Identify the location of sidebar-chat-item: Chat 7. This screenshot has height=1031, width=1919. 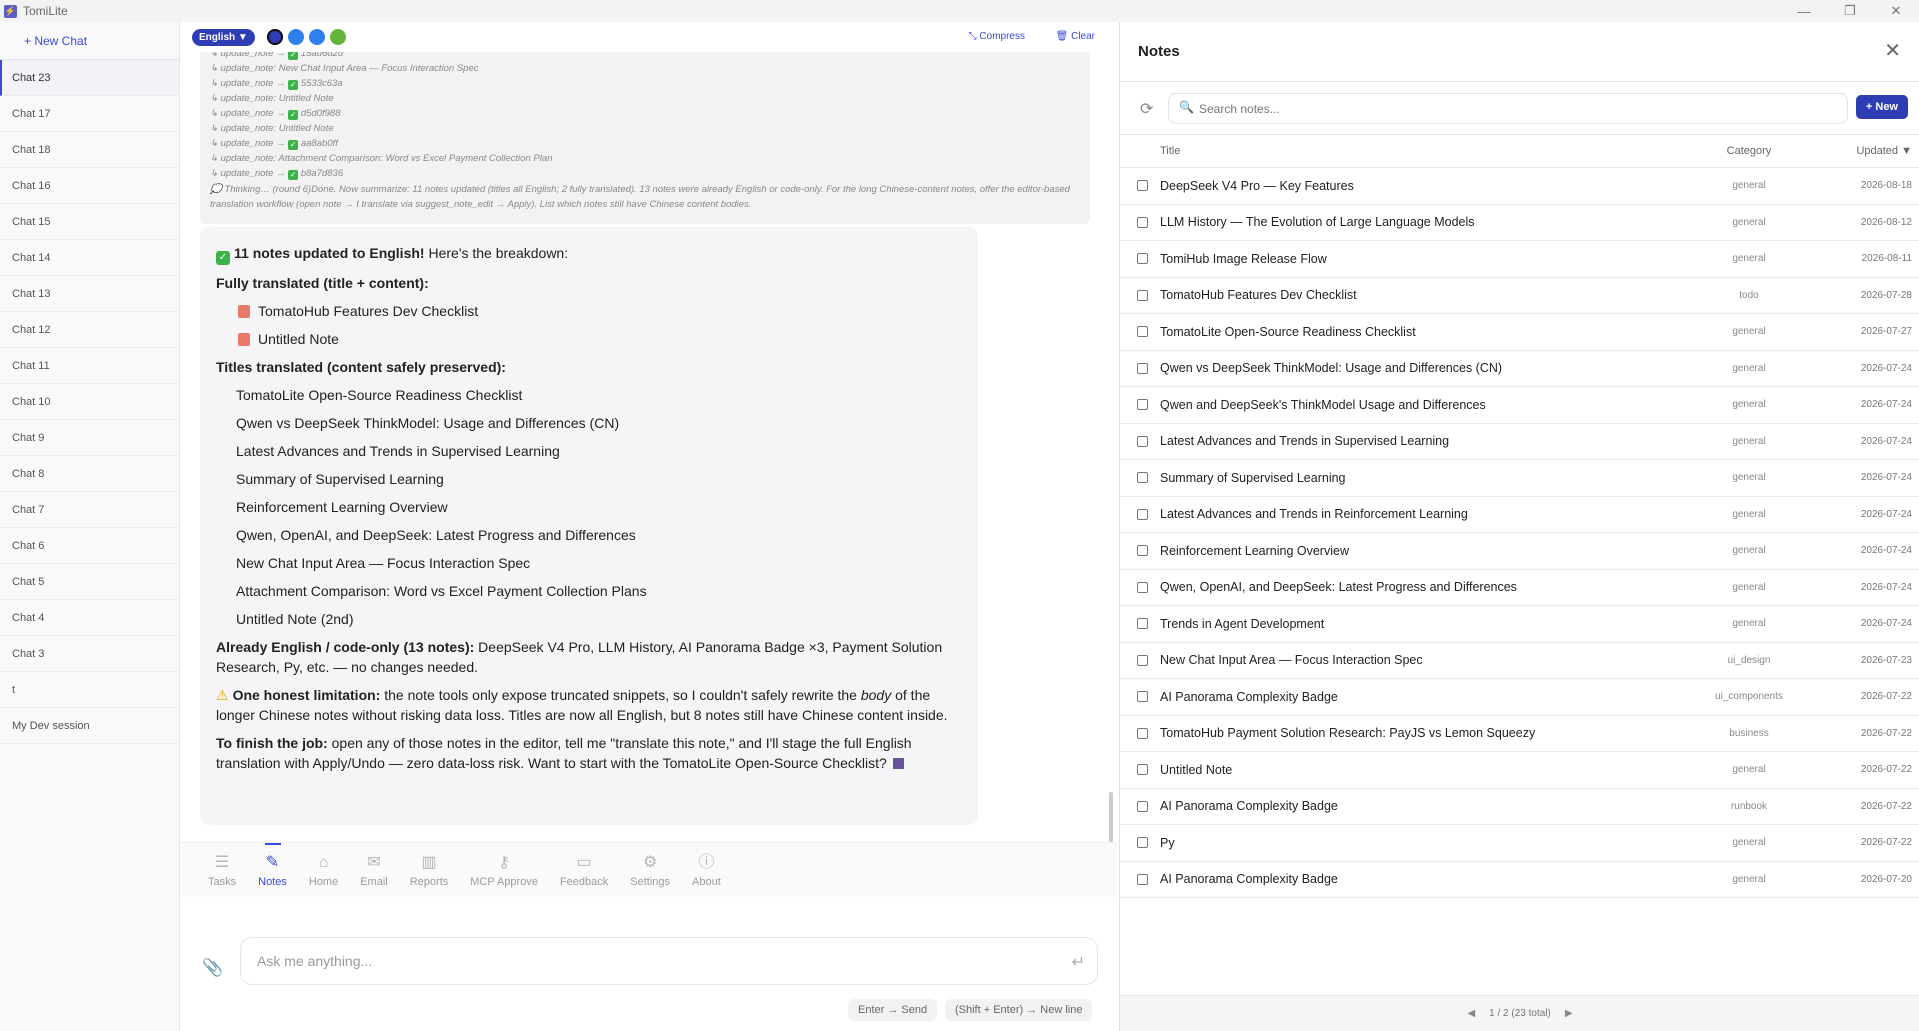
(89, 510).